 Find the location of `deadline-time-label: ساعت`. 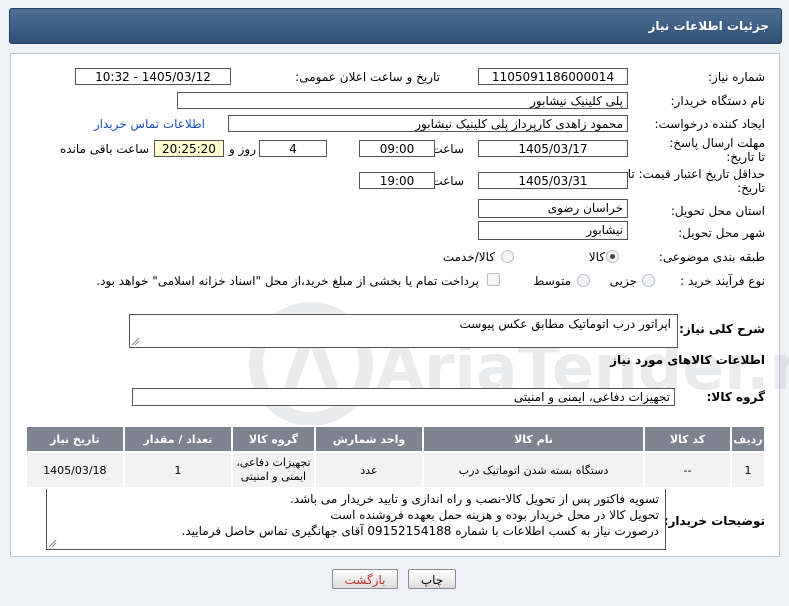

deadline-time-label: ساعت is located at coordinates (447, 149).